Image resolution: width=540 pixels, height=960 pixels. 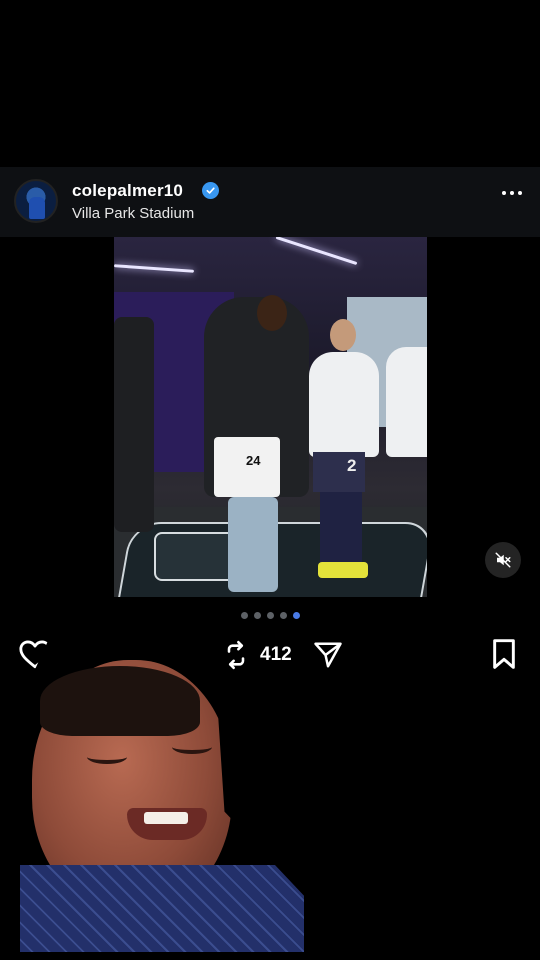 What do you see at coordinates (134, 424) in the screenshot?
I see `steward-figure` at bounding box center [134, 424].